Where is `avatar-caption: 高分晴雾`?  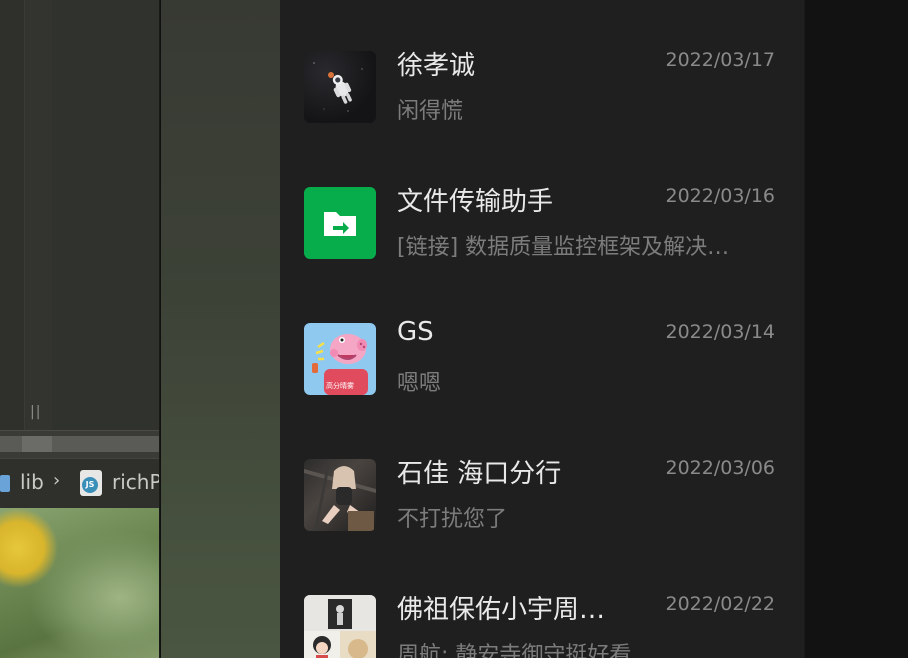 avatar-caption: 高分晴雾 is located at coordinates (340, 386).